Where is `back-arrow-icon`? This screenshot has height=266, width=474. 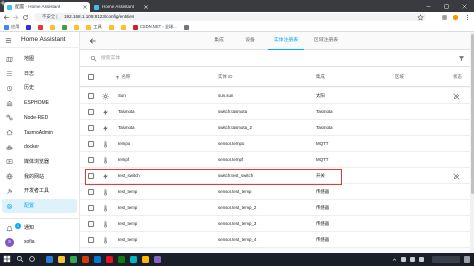 back-arrow-icon is located at coordinates (93, 41).